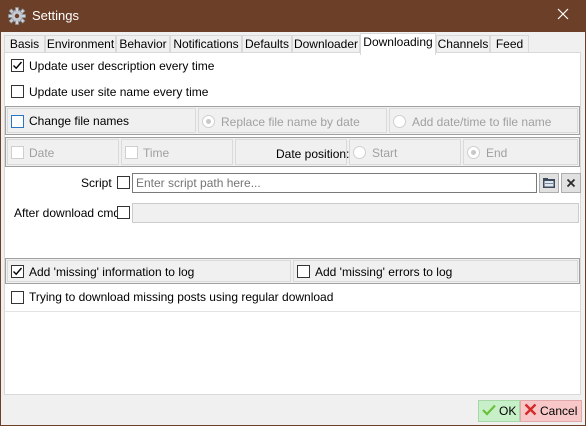 The image size is (586, 426). Describe the element at coordinates (112, 272) in the screenshot. I see `missing-info-label: Add 'missing' information to log` at that location.